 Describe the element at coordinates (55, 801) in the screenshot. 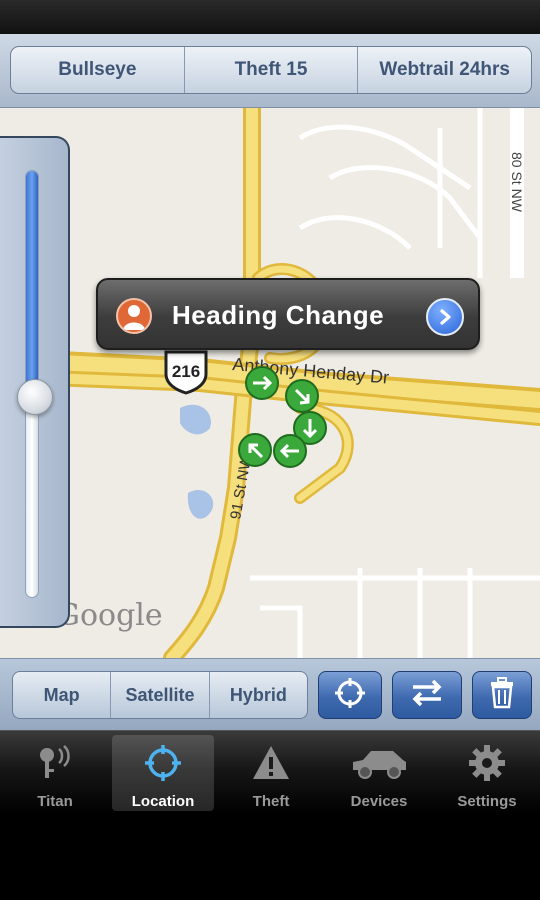

I see `tab-label: Titan` at that location.